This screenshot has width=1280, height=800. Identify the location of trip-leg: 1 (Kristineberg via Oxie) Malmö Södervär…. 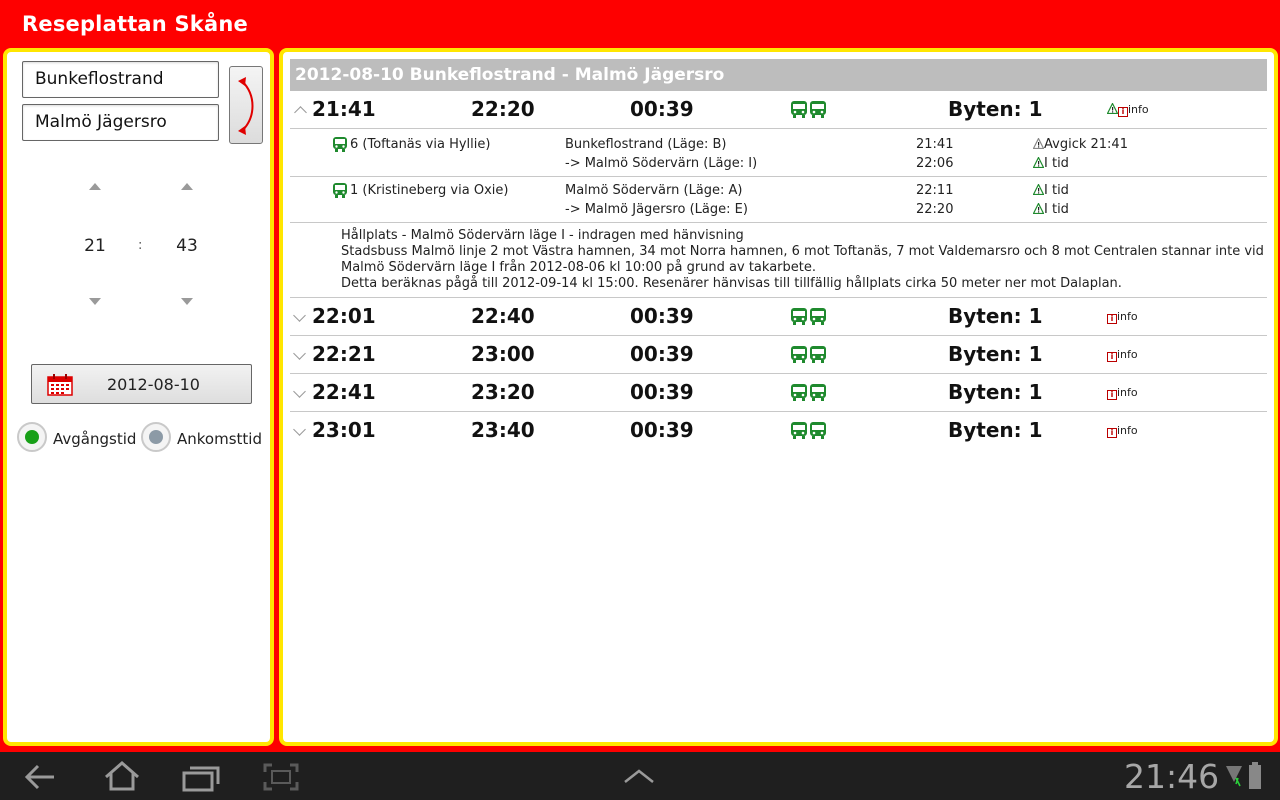
(778, 200).